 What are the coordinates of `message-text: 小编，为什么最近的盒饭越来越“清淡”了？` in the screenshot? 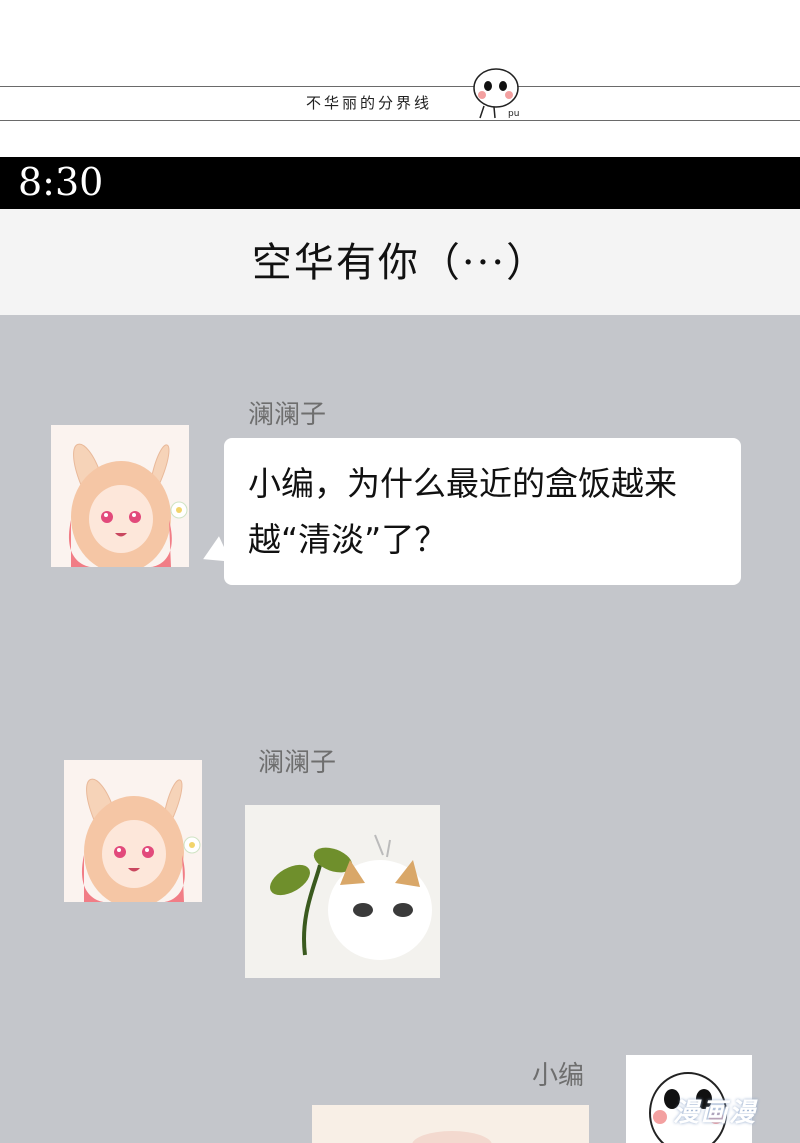 It's located at (462, 511).